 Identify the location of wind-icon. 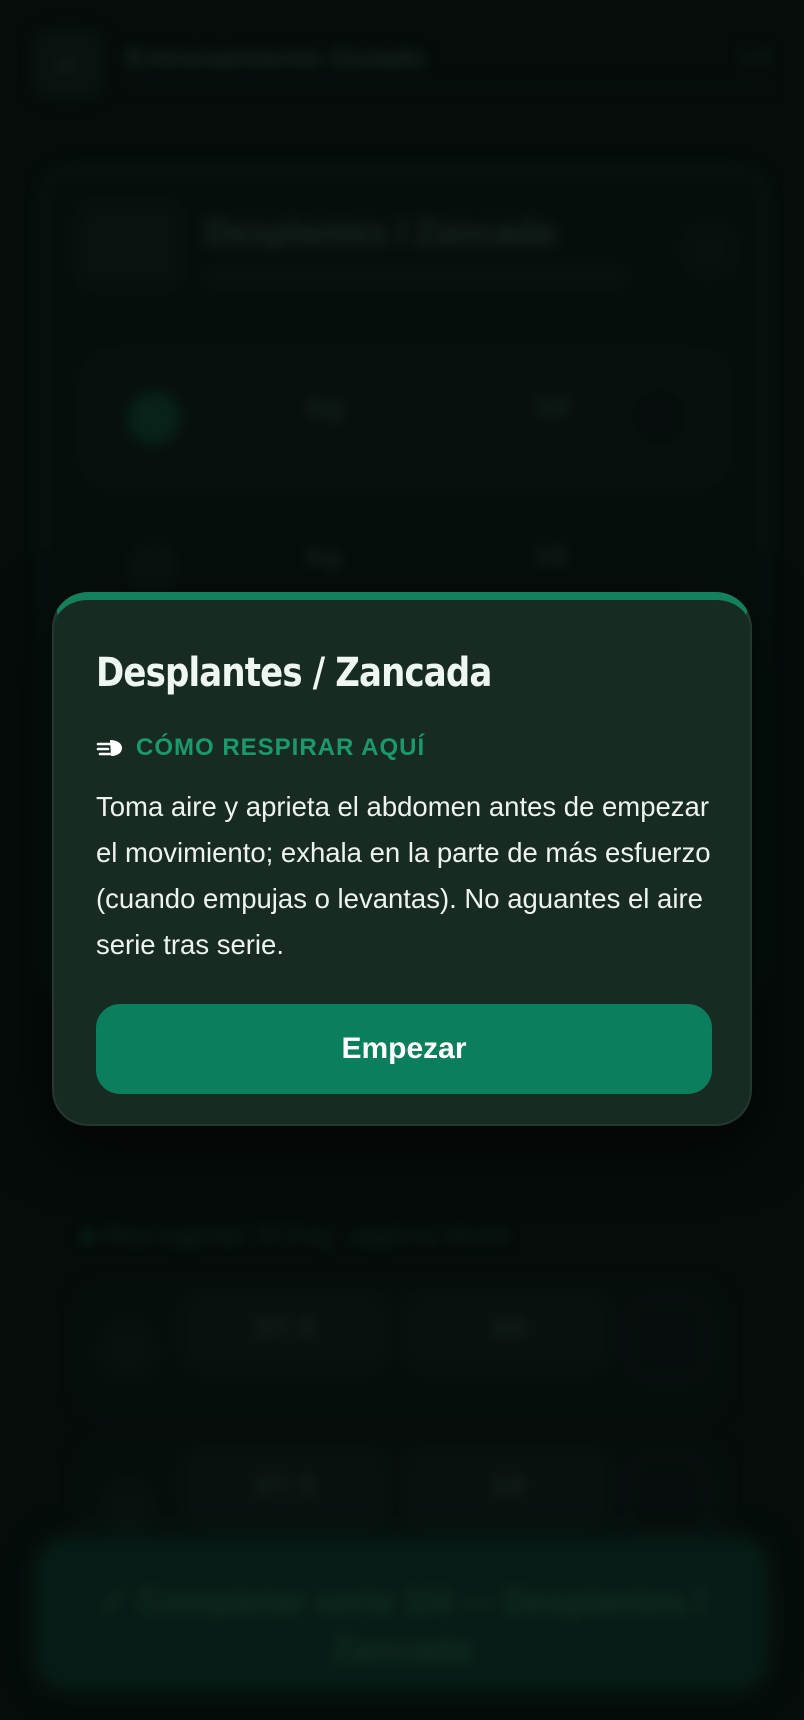
(109, 748).